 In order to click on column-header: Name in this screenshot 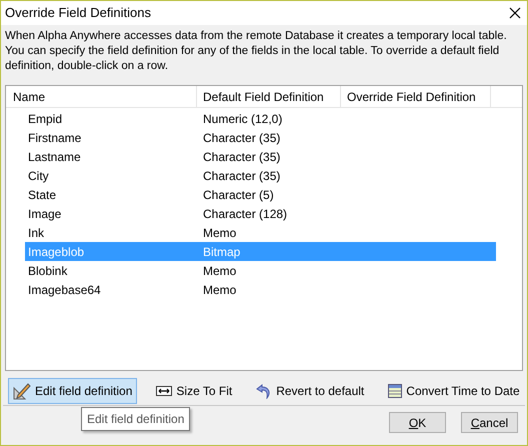, I will do `click(101, 96)`.